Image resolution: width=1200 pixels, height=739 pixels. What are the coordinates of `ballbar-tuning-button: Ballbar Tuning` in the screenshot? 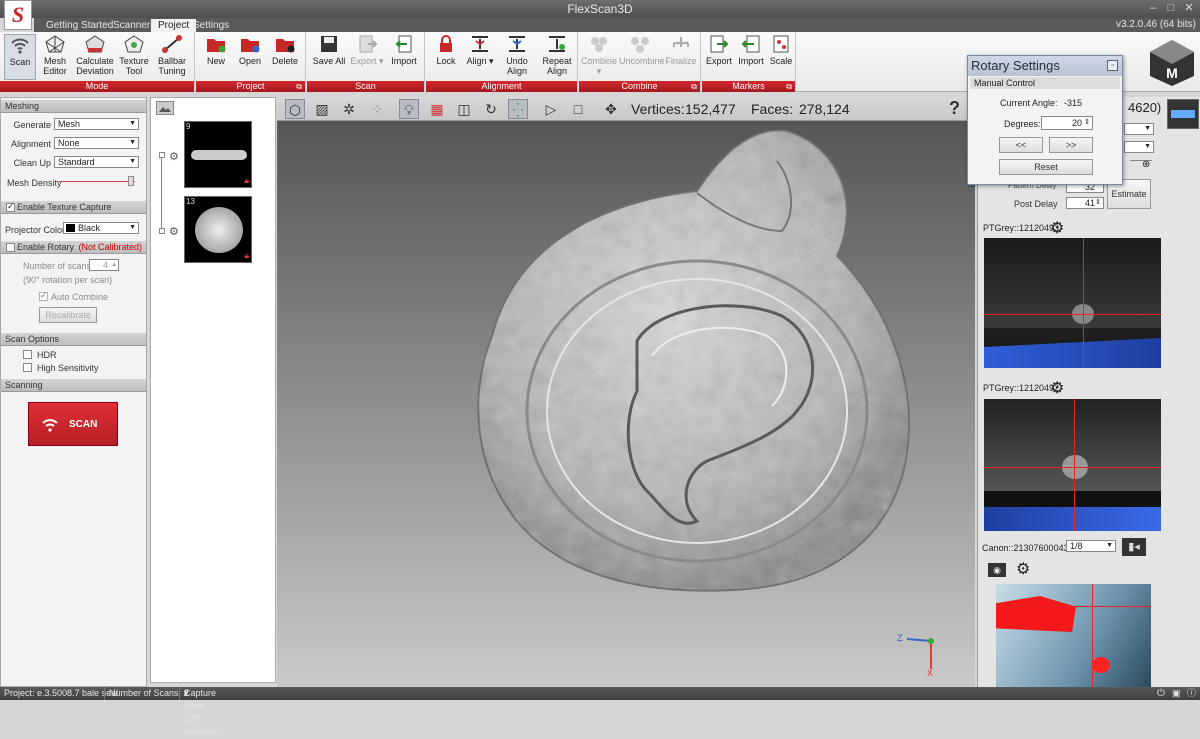 It's located at (172, 57).